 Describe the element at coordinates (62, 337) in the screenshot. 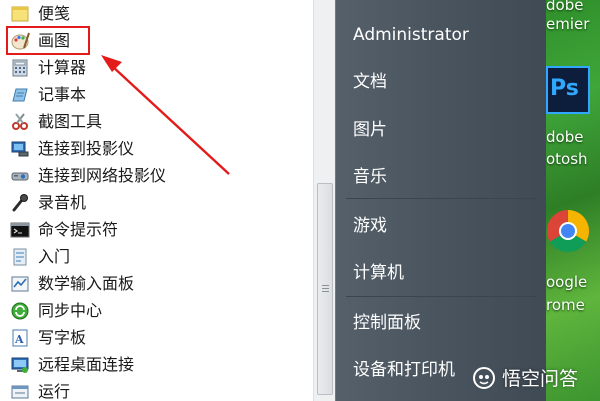

I see `list-item-label: 写字板` at that location.